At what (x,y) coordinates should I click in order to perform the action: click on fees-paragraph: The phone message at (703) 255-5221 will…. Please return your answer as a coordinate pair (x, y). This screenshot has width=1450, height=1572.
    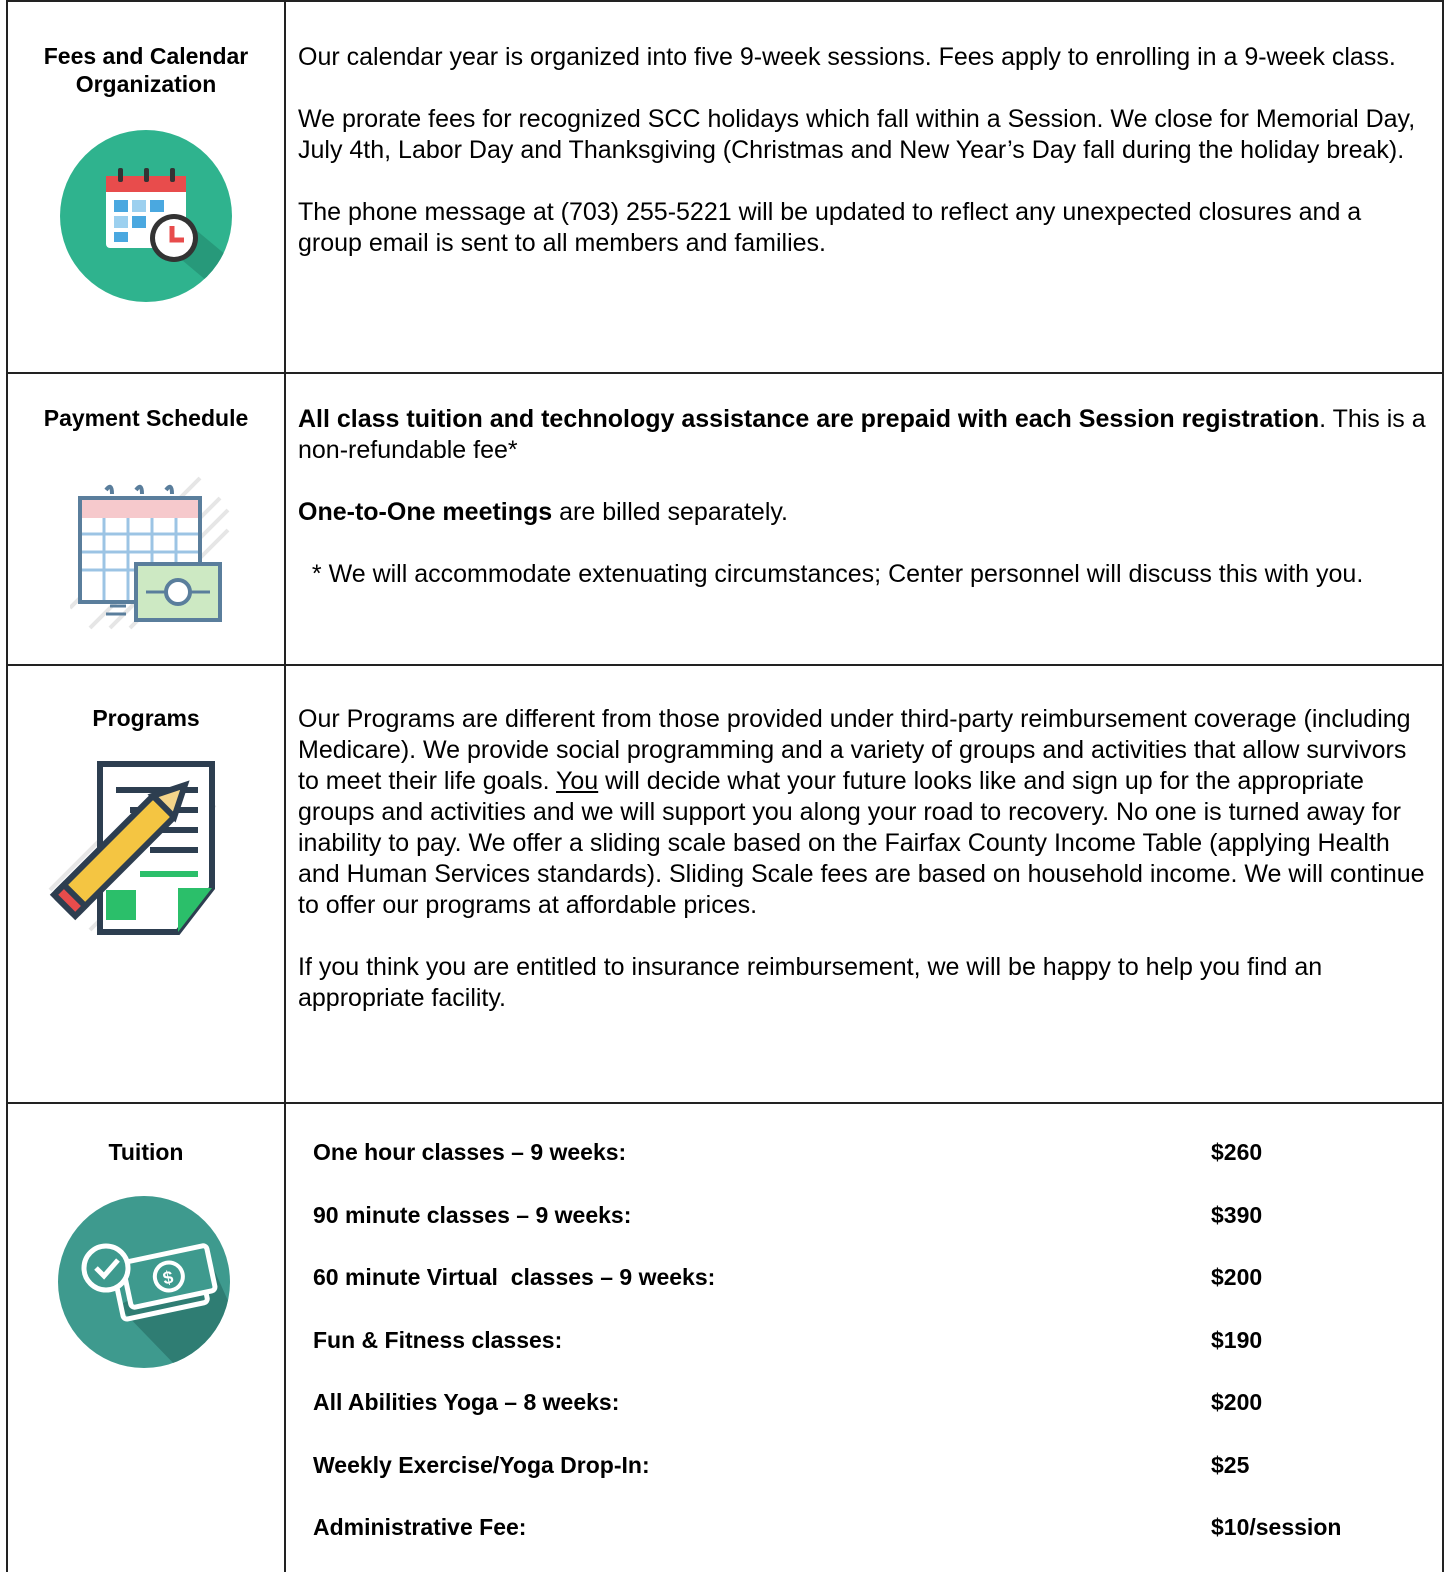
    Looking at the image, I should click on (830, 227).